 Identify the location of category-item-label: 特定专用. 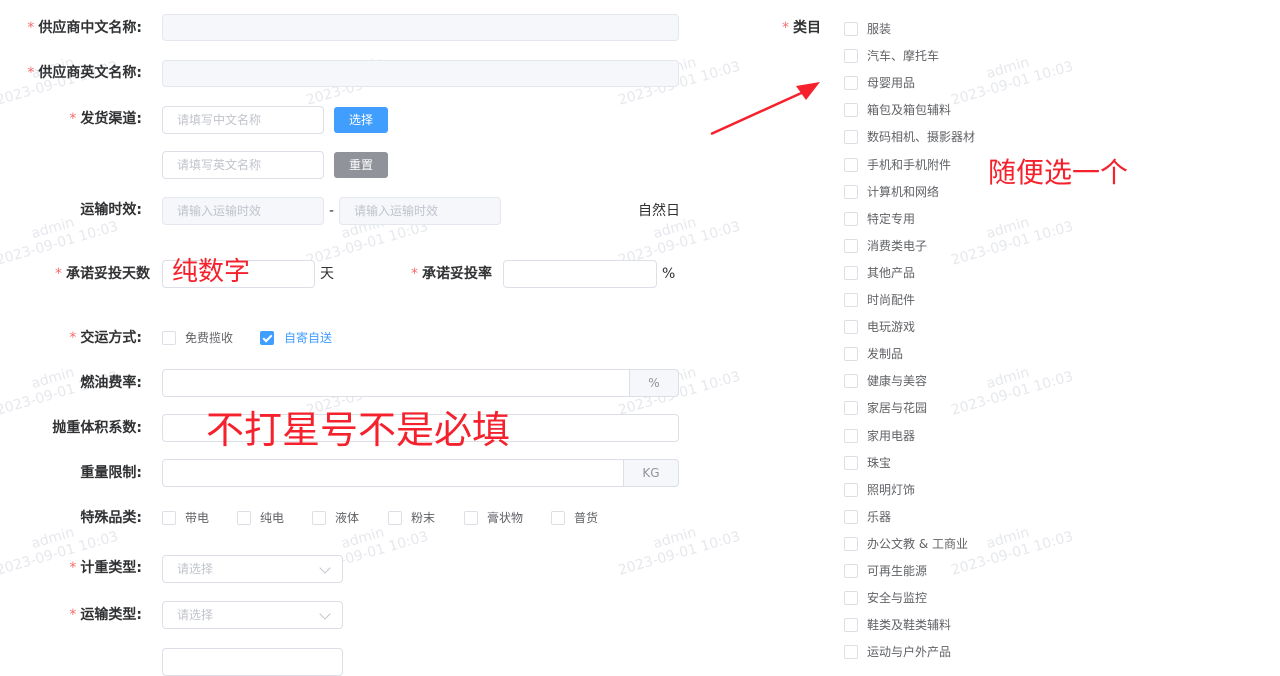
(891, 218).